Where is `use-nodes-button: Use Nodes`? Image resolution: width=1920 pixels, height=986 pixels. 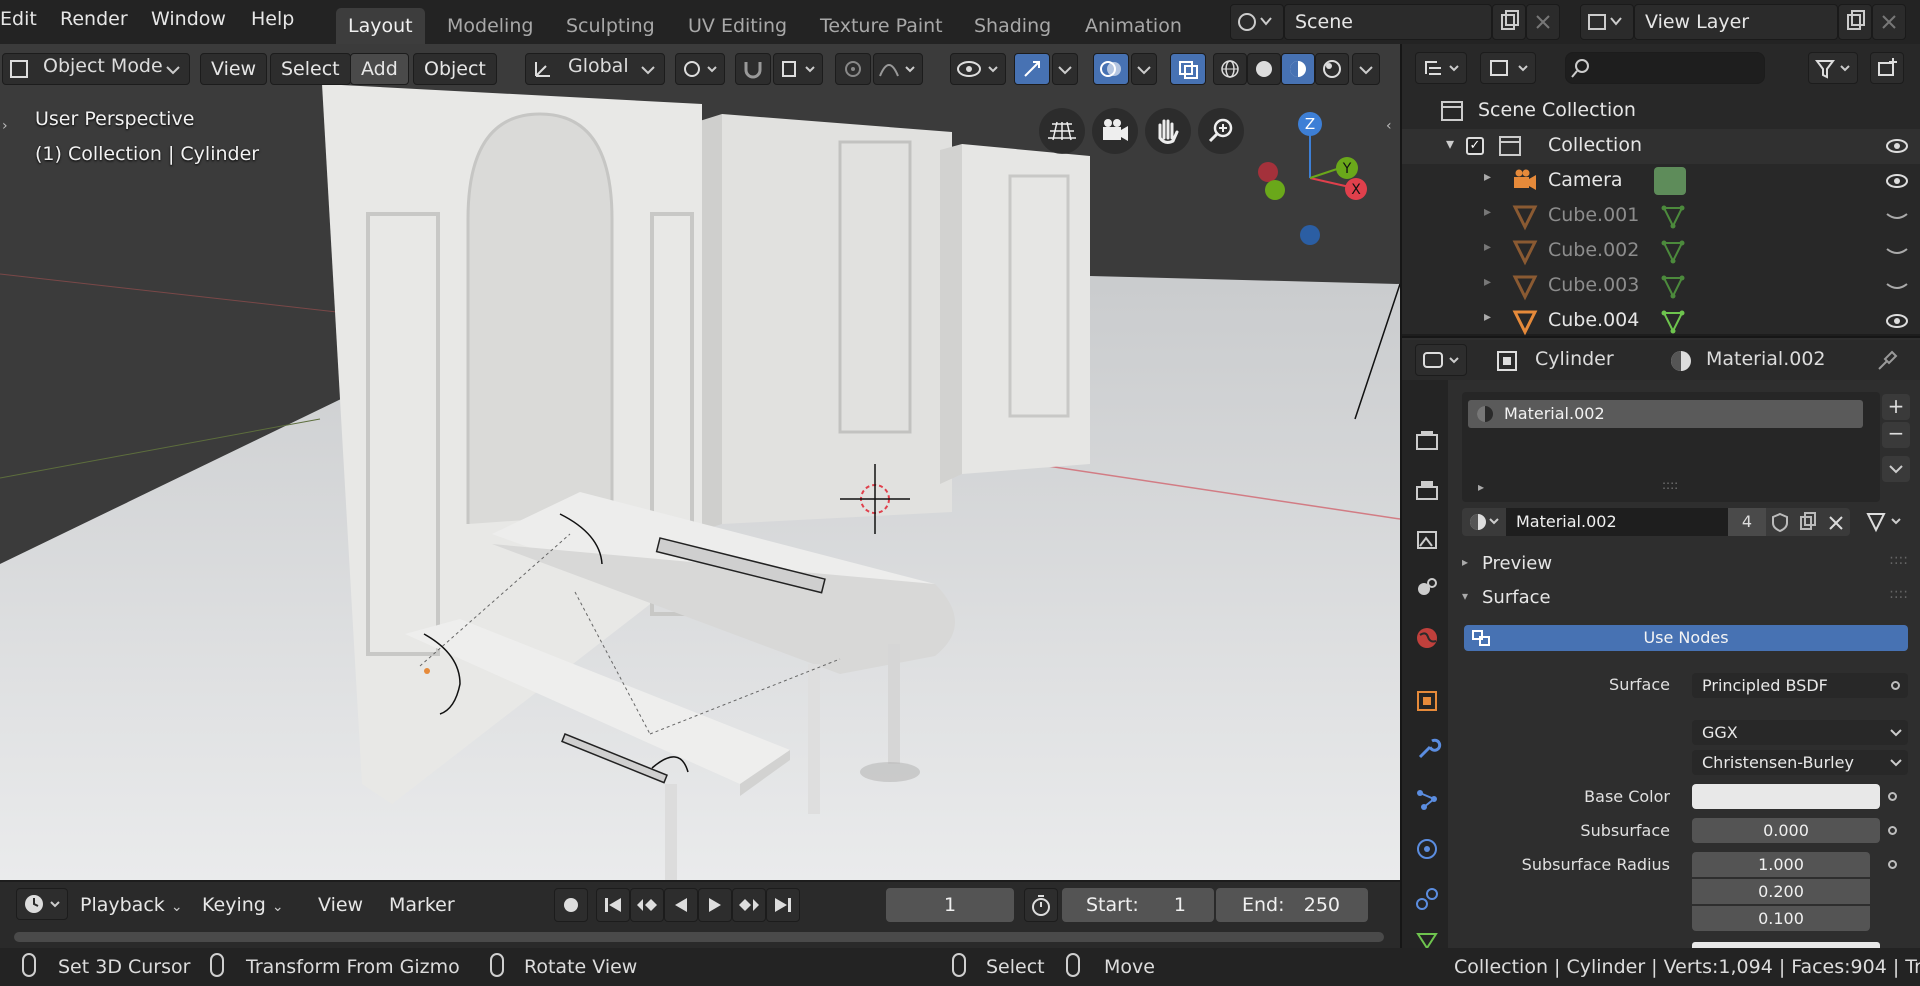 use-nodes-button: Use Nodes is located at coordinates (1686, 638).